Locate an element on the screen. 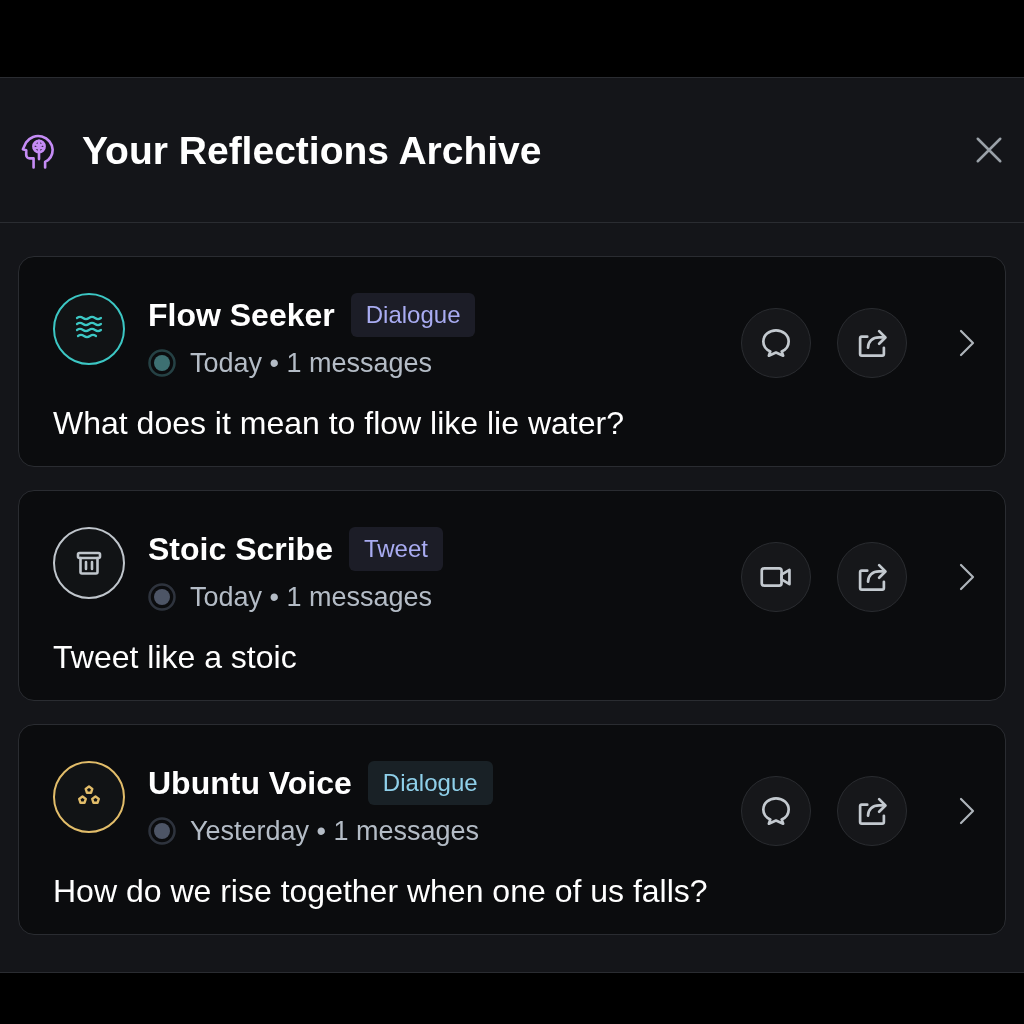 This screenshot has height=1024, width=1024. card-question: What does it mean to flow like lie water? is located at coordinates (339, 423).